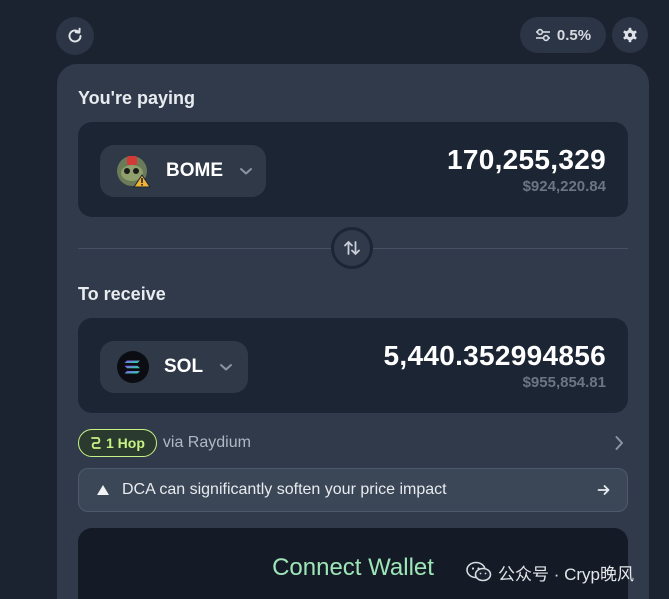  I want to click on swap-direction-button, so click(352, 248).